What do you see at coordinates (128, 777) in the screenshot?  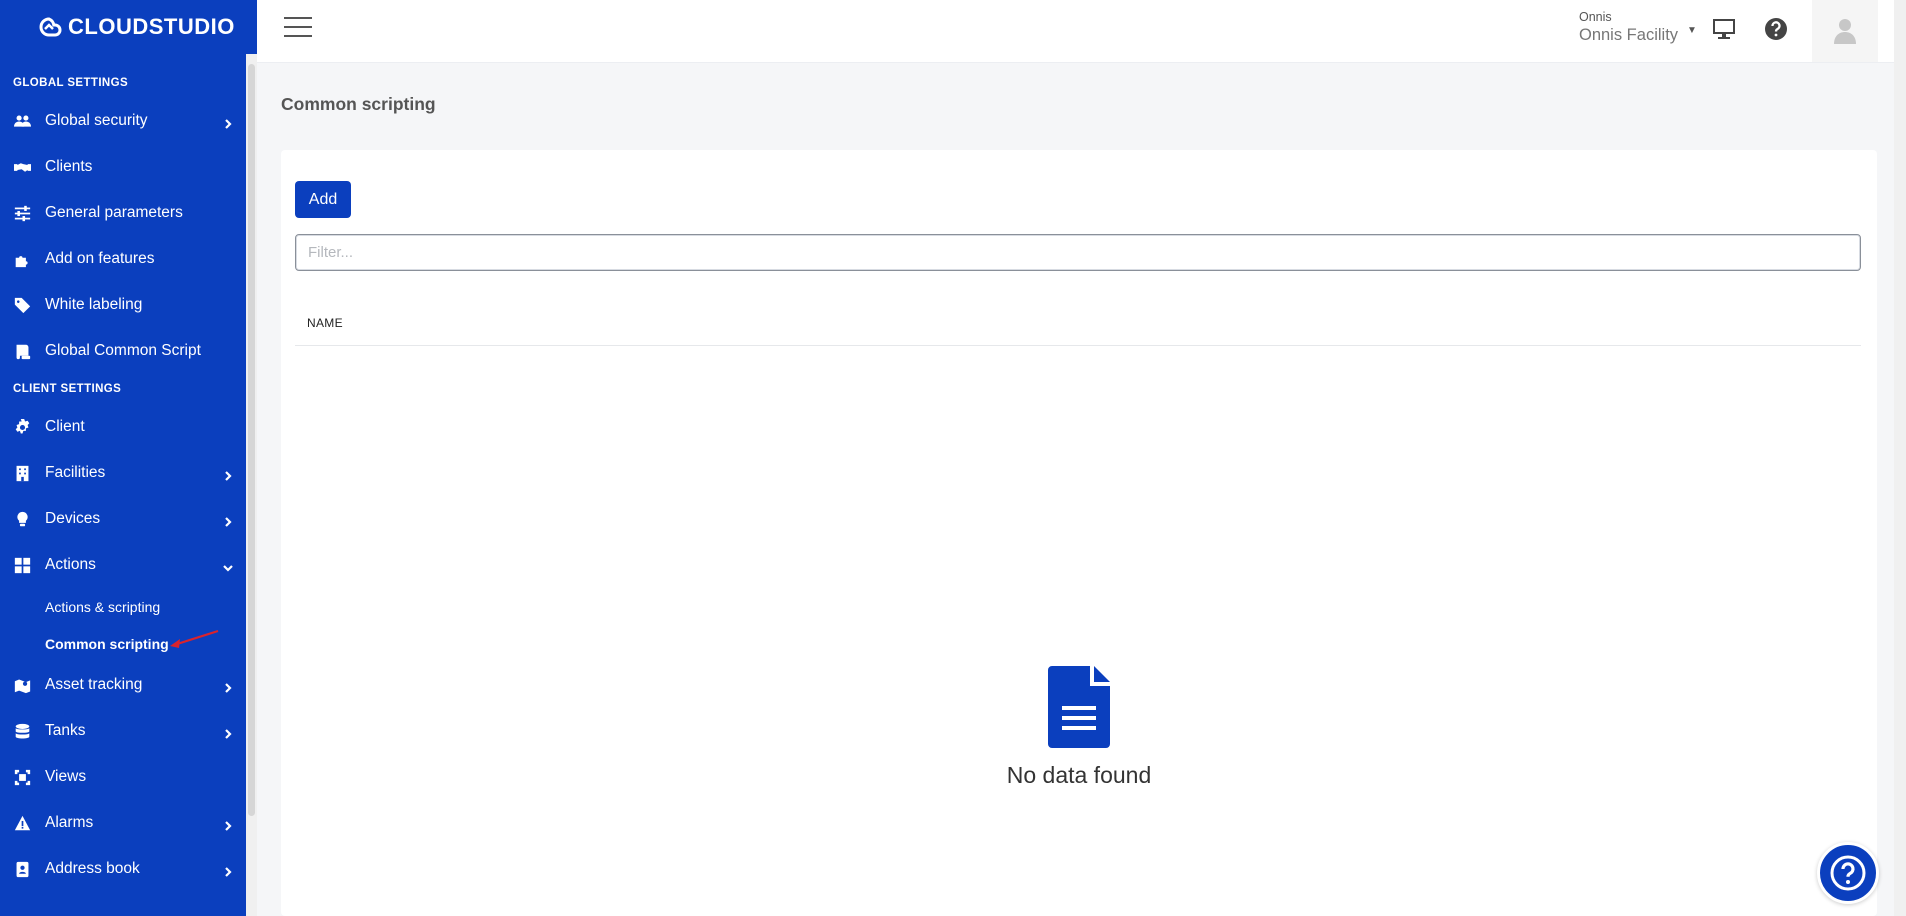 I see `sidebar-item-views: Views` at bounding box center [128, 777].